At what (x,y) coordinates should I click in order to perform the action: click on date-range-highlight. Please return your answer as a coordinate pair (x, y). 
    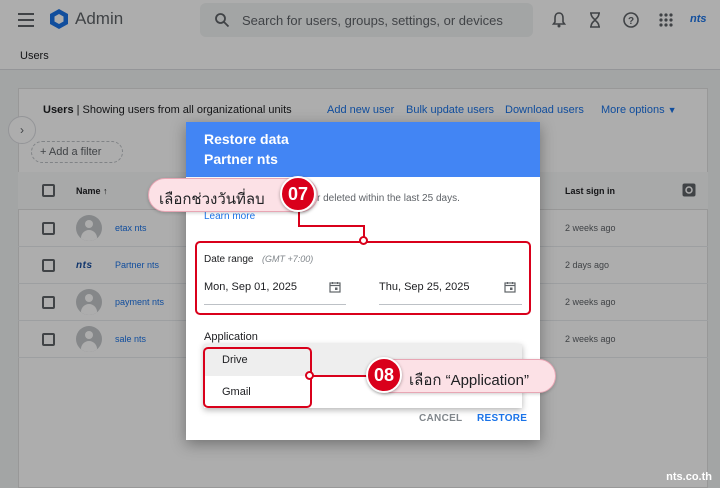
    Looking at the image, I should click on (363, 278).